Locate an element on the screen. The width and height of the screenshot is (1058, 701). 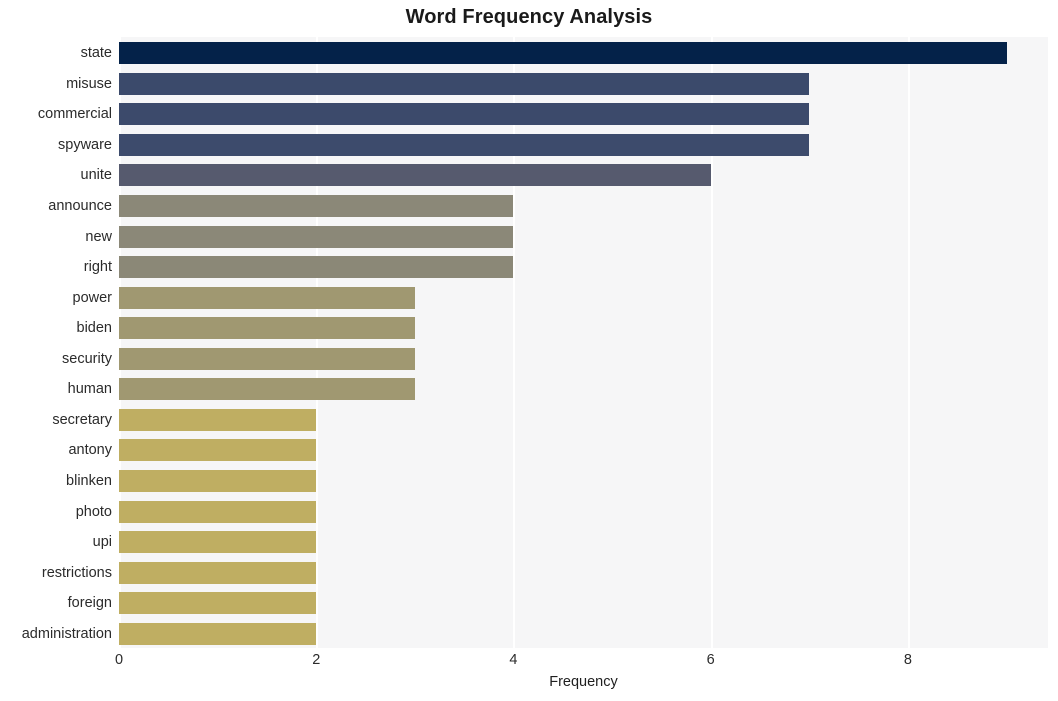
y-axis-tick-label: misuse is located at coordinates (89, 83).